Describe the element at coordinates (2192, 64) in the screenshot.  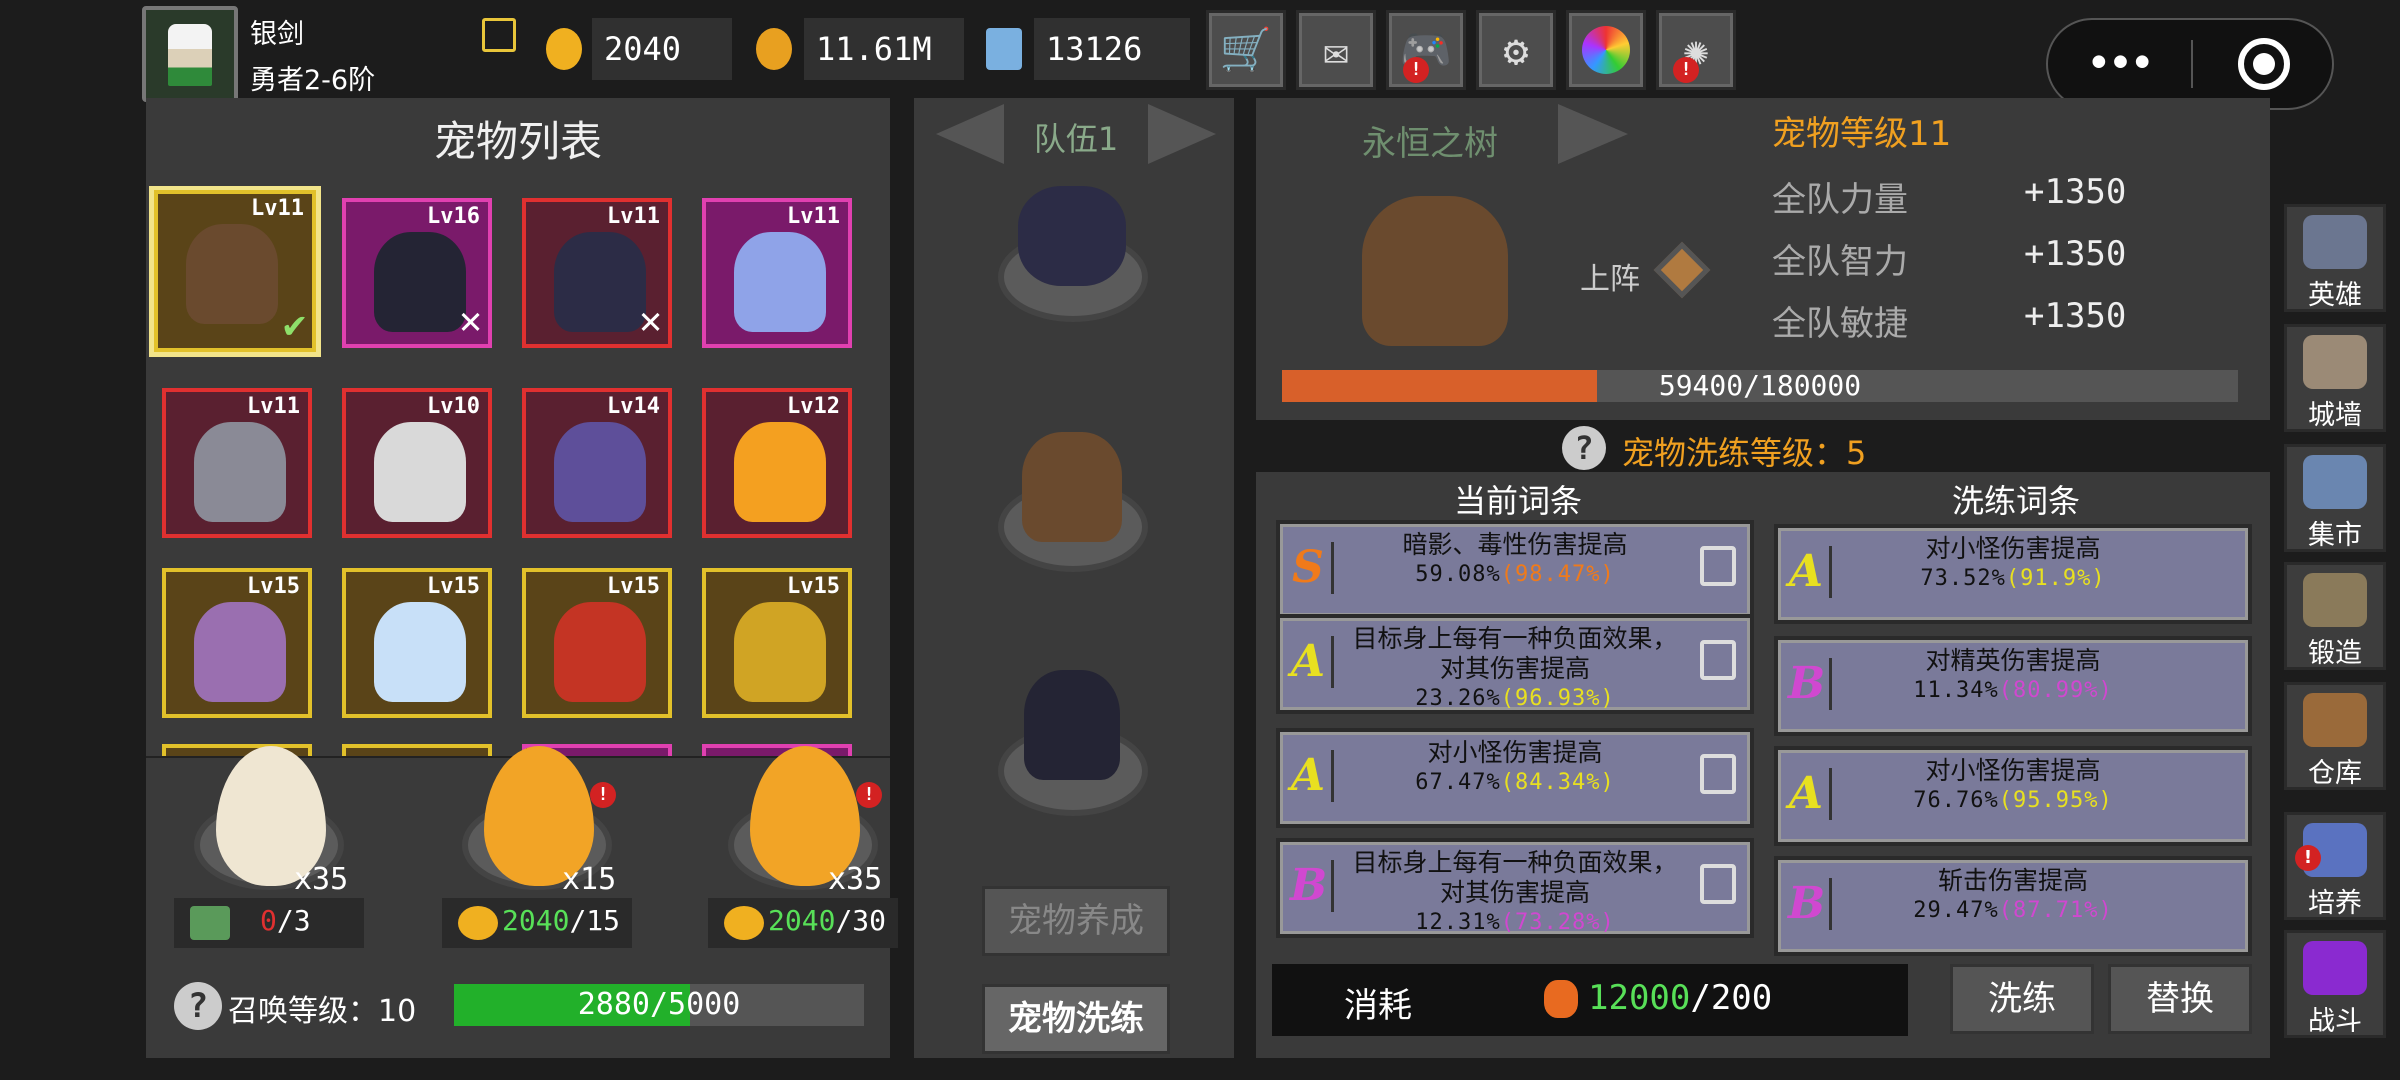
I see `capsule-divider` at that location.